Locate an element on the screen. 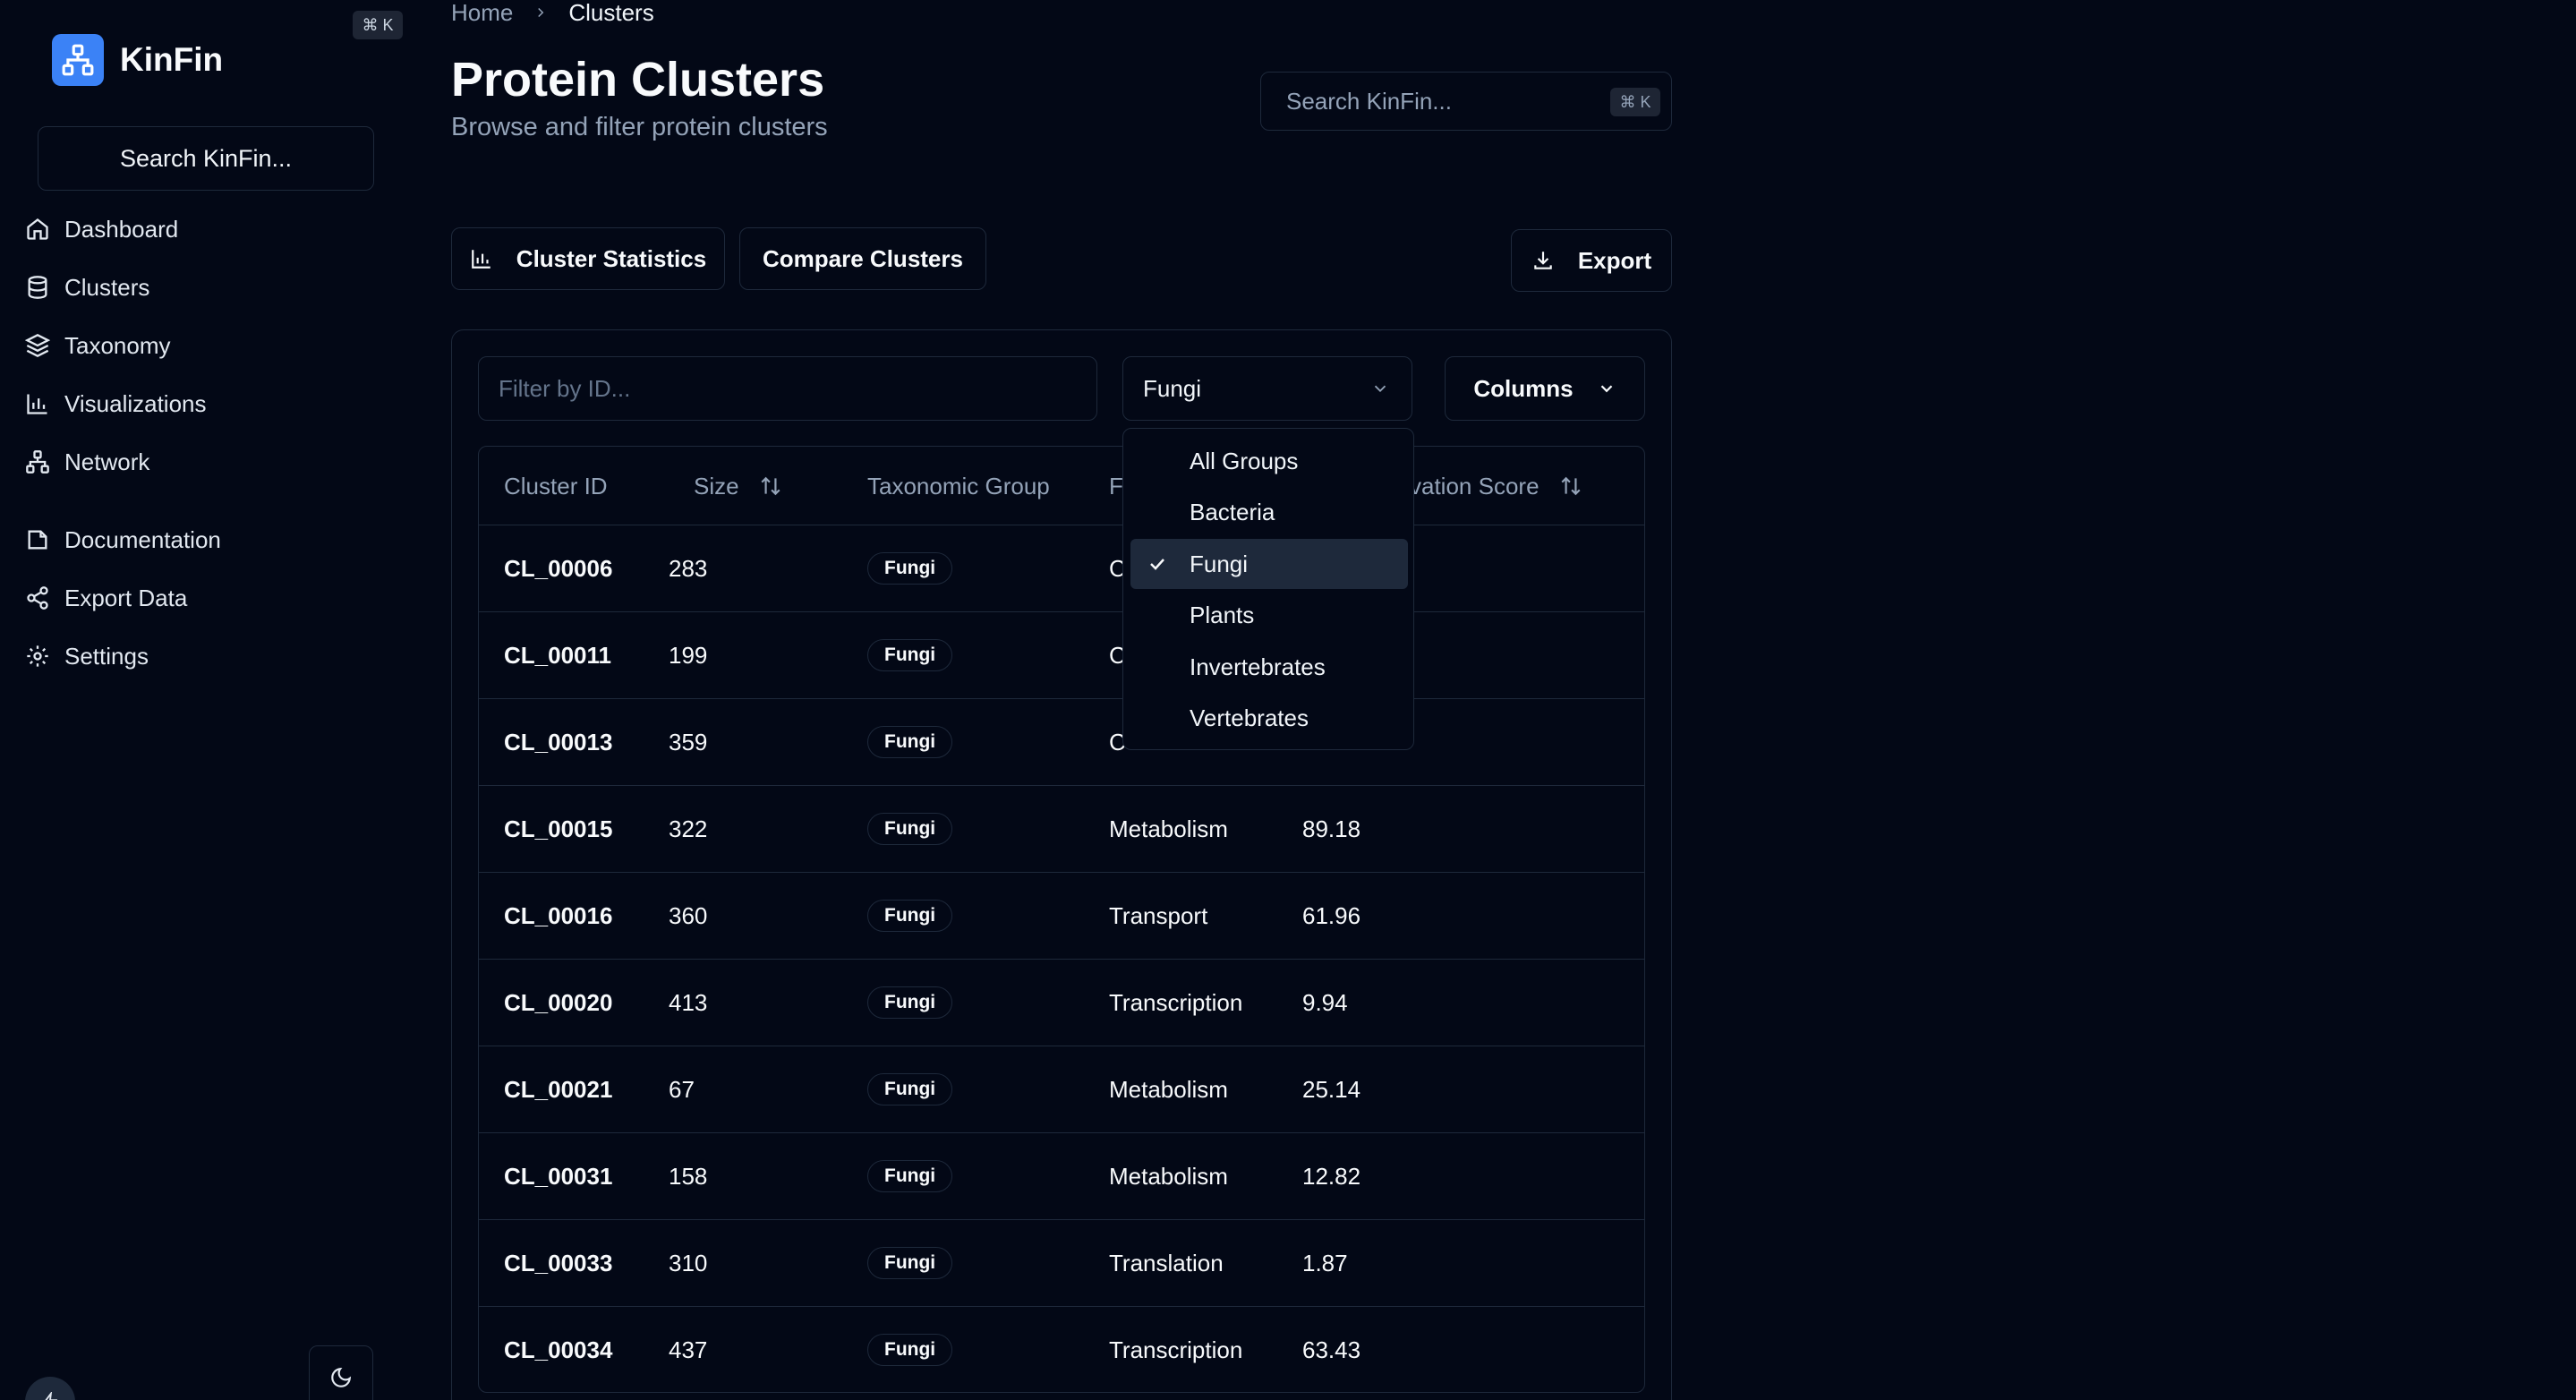 The height and width of the screenshot is (1400, 2576). cluster-id-cell: CL_00021 is located at coordinates (558, 1089).